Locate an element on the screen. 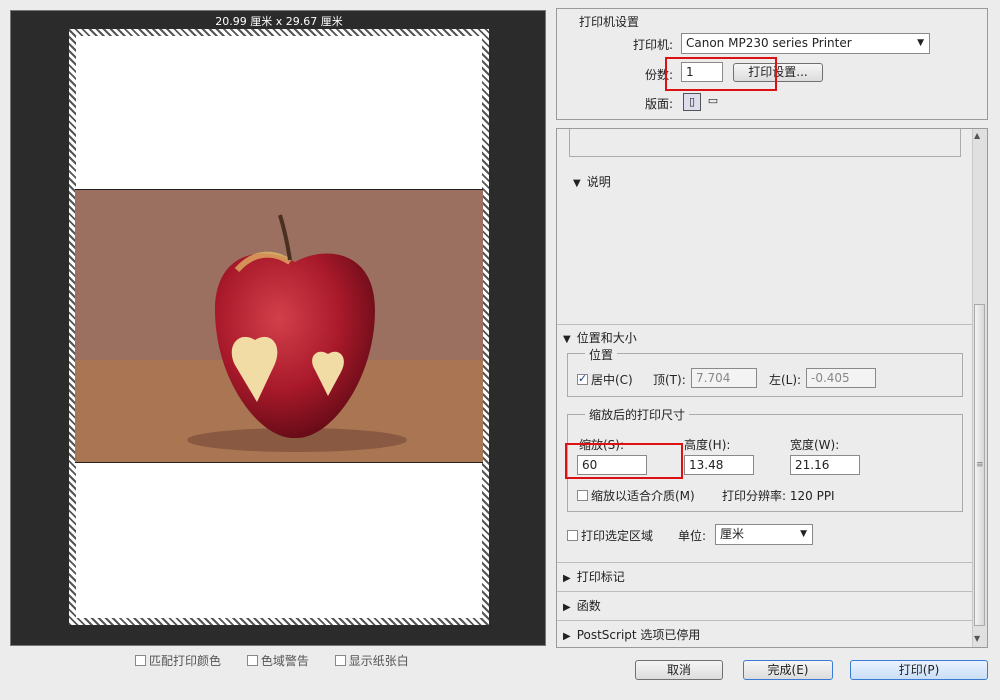 This screenshot has width=1000, height=700. description-textbox-bottom is located at coordinates (765, 143).